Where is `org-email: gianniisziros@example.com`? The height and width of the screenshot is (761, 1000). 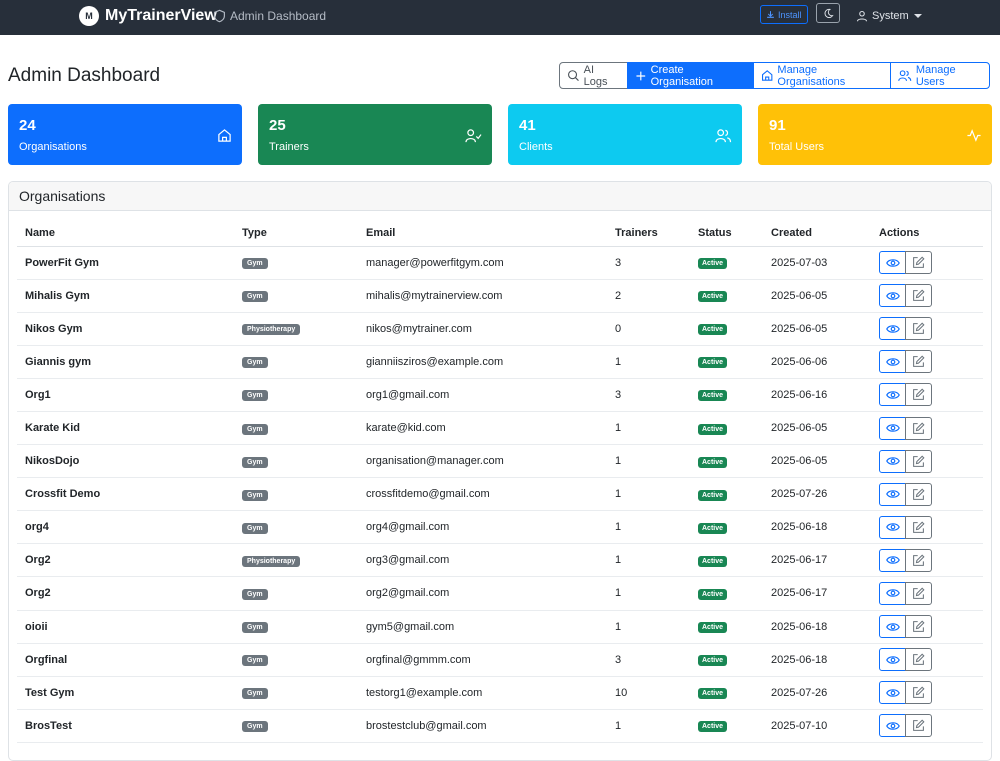 org-email: gianniisziros@example.com is located at coordinates (482, 362).